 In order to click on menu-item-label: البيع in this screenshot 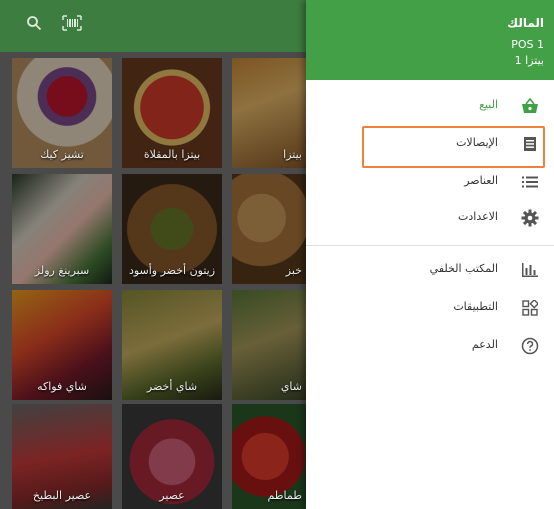, I will do `click(488, 104)`.